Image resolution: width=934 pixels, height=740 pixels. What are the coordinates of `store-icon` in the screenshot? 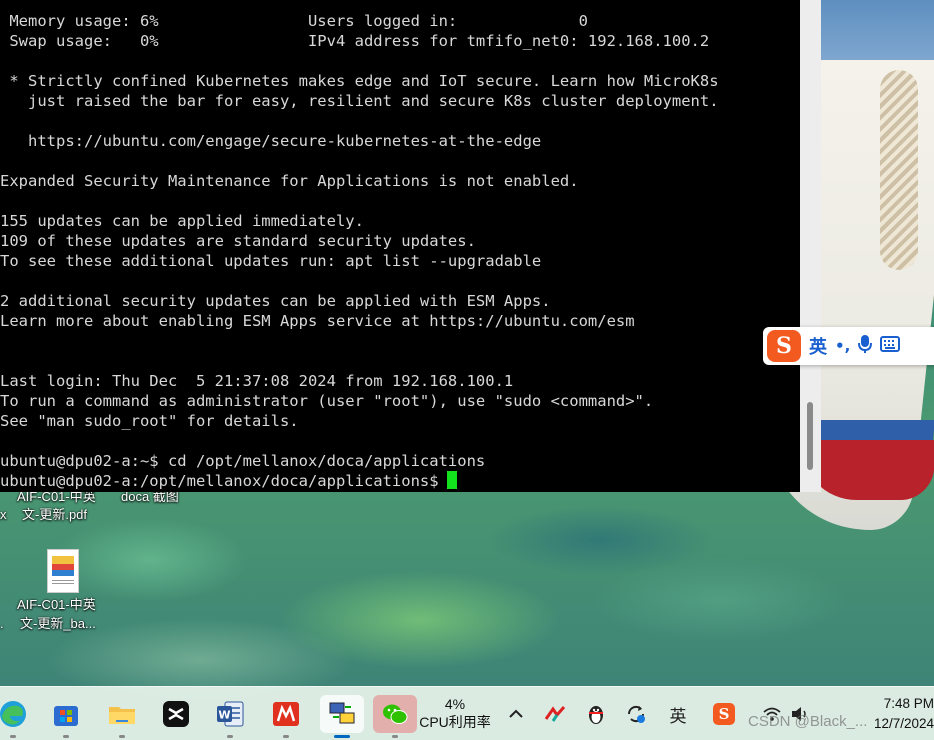 It's located at (66, 716).